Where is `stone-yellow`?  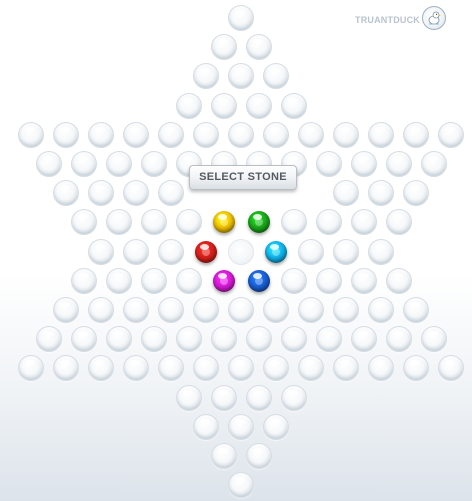
stone-yellow is located at coordinates (223, 222).